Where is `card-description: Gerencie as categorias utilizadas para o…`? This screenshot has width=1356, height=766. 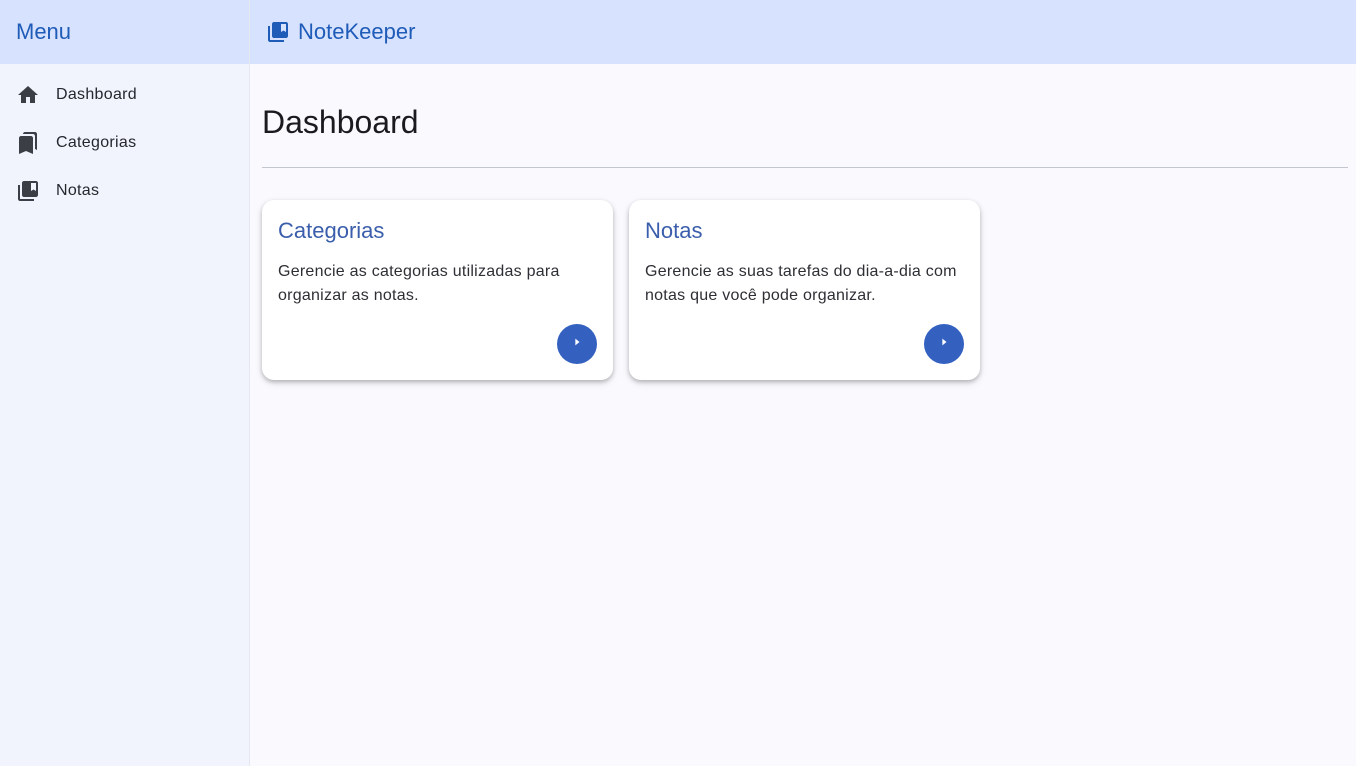
card-description: Gerencie as categorias utilizadas para o… is located at coordinates (419, 283).